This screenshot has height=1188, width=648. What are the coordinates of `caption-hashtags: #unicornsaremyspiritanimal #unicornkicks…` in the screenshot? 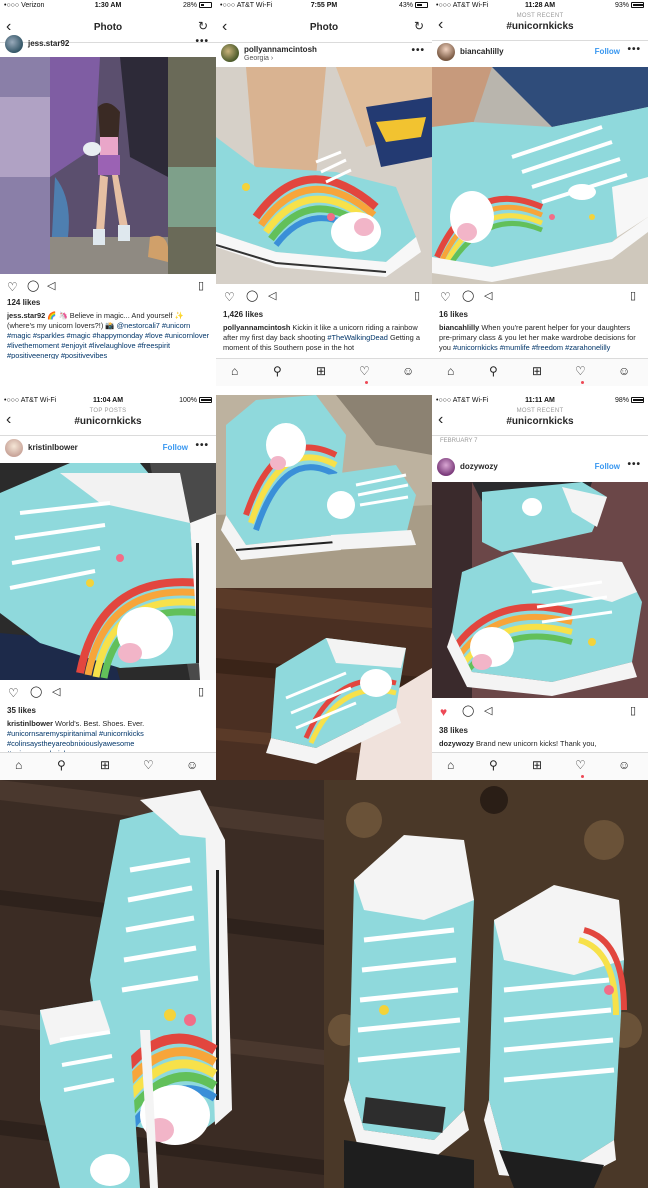 It's located at (75, 741).